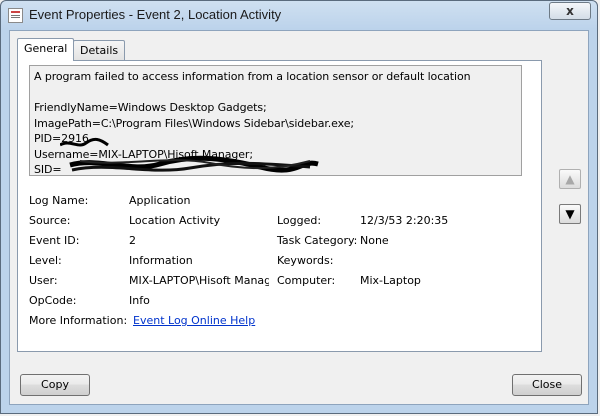 Image resolution: width=600 pixels, height=416 pixels. Describe the element at coordinates (317, 240) in the screenshot. I see `task-category-label: Task Category:` at that location.